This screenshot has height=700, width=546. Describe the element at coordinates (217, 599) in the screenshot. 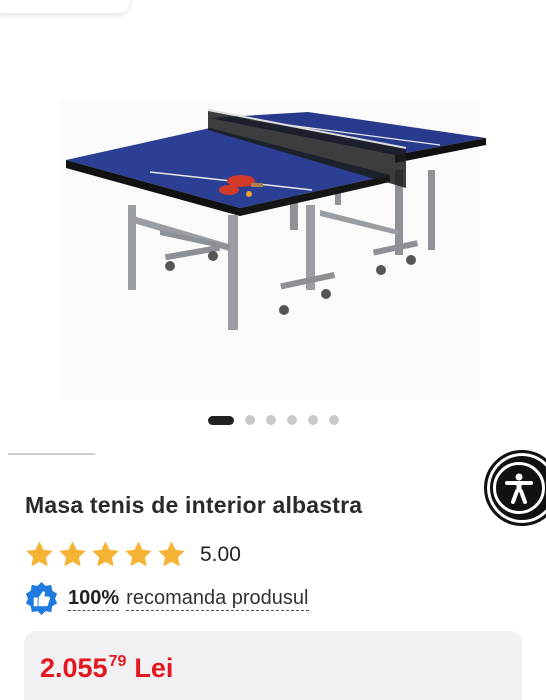

I see `recommend-text: recomanda produsul` at that location.